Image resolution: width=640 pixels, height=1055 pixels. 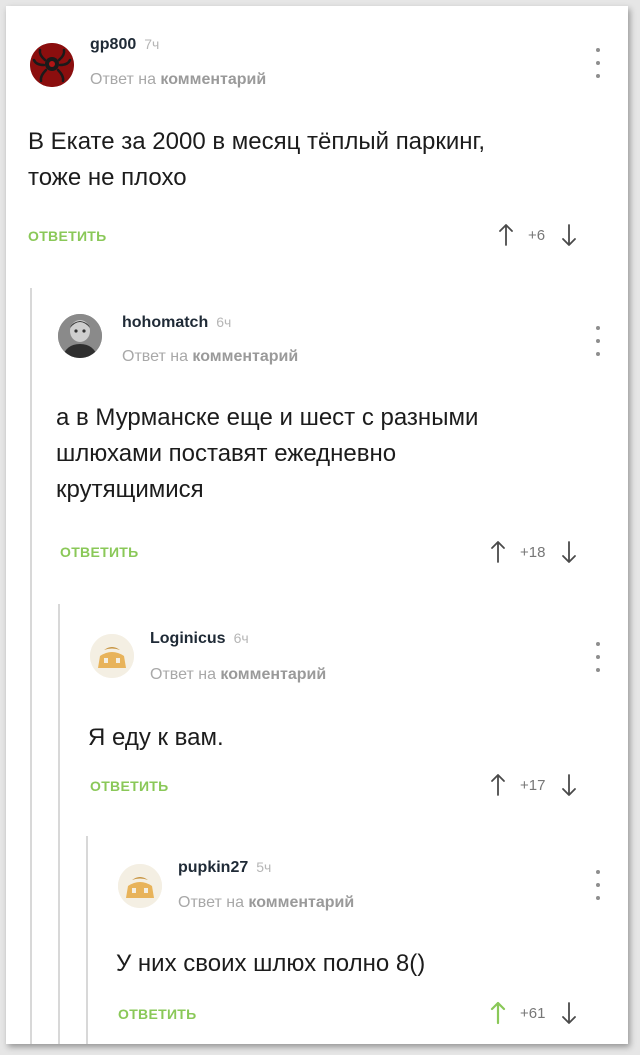 I want to click on user-photo-icon, so click(x=80, y=336).